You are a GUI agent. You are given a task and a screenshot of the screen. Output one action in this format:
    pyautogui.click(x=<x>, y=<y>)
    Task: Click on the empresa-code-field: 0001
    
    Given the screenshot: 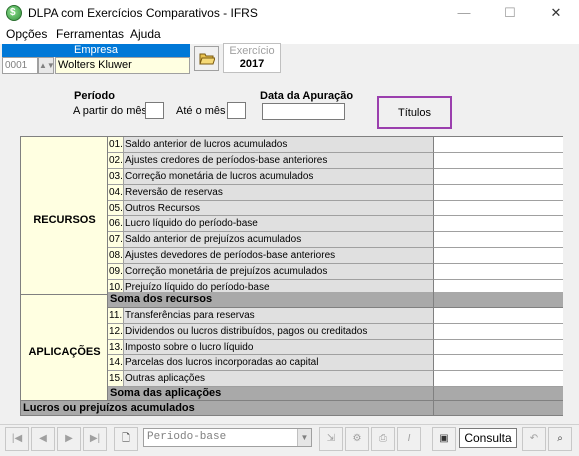 What is the action you would take?
    pyautogui.click(x=20, y=65)
    